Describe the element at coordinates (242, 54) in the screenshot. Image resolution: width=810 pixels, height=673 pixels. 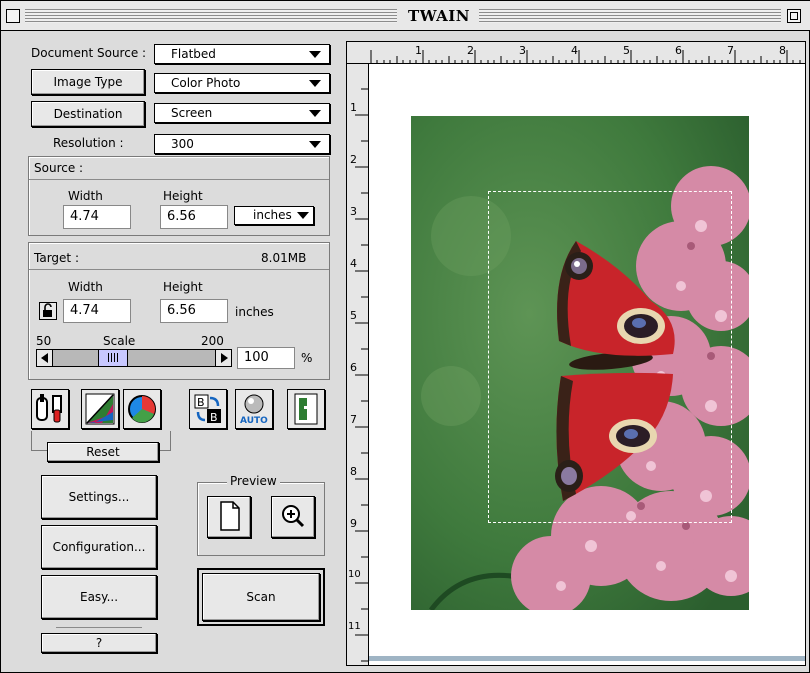
I see `document-source-popup: Flatbed` at that location.